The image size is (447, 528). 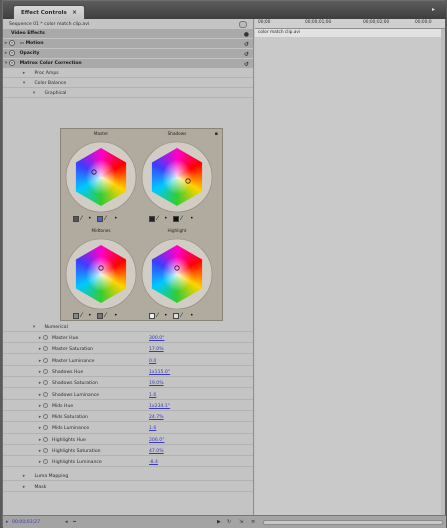 What do you see at coordinates (128, 406) in the screenshot?
I see `param-row: ▸ Mids Hue 1x234.1°` at bounding box center [128, 406].